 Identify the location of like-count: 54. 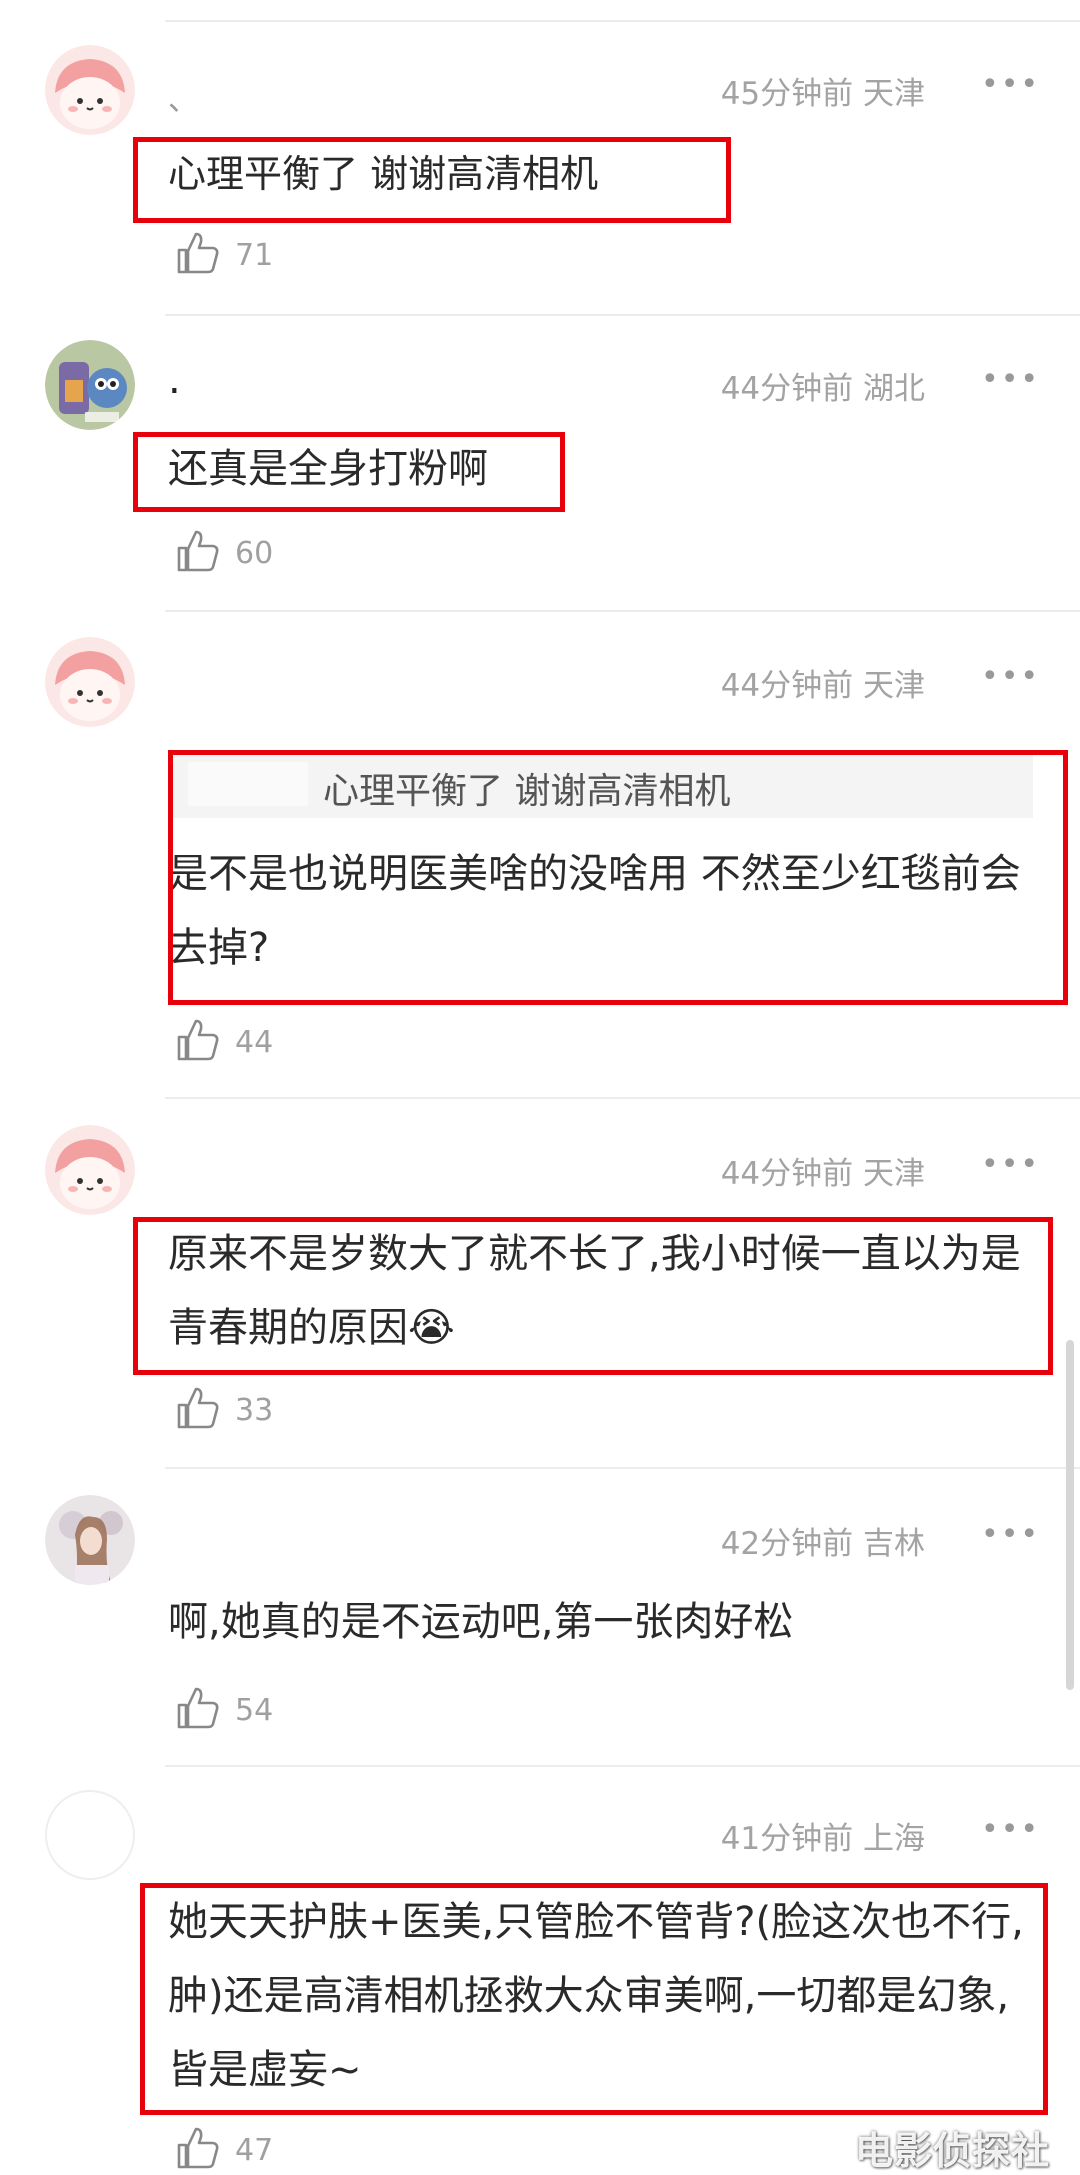
(254, 1710).